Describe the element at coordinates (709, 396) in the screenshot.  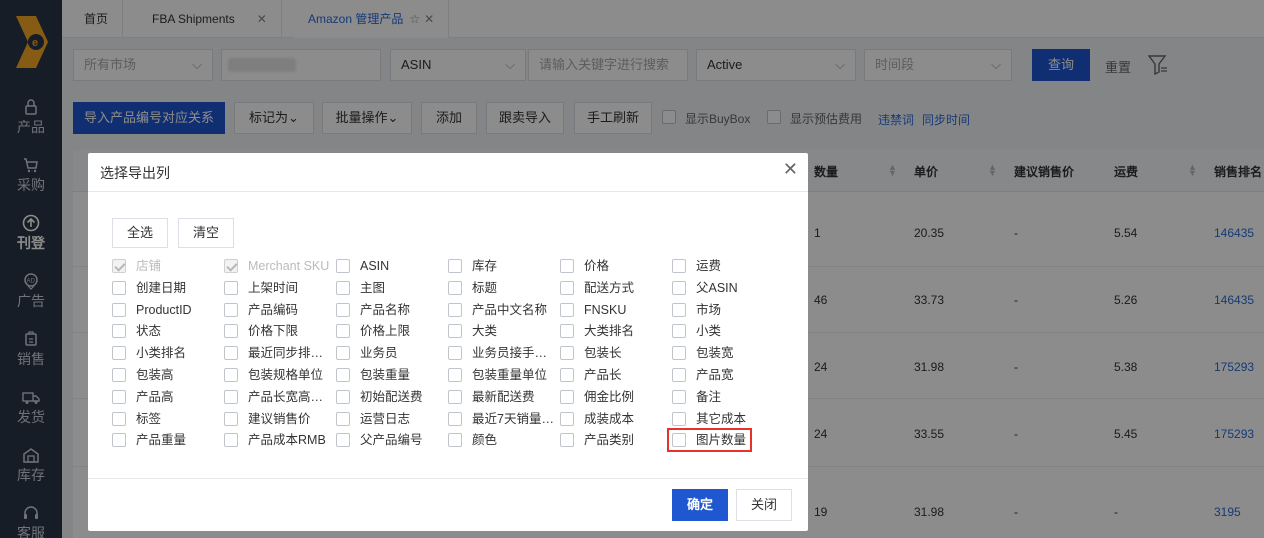
I see `column-option-label: 备注` at that location.